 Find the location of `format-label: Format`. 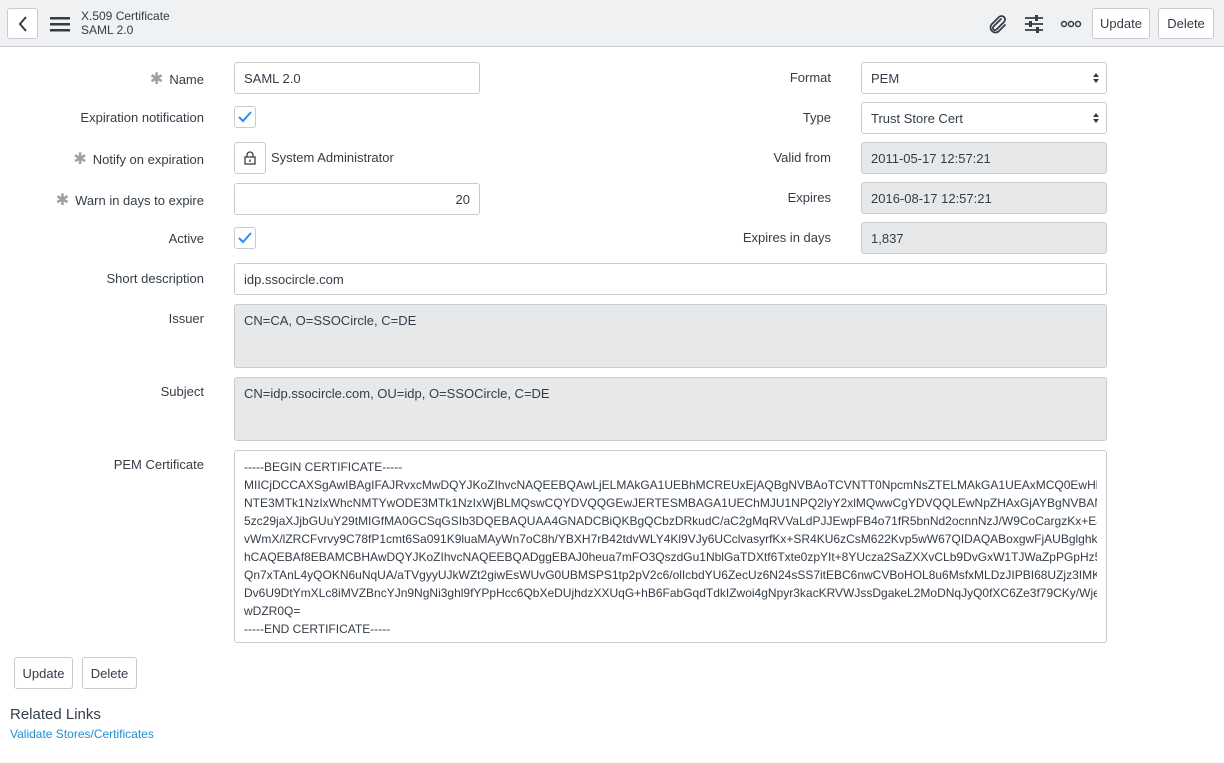

format-label: Format is located at coordinates (810, 77).